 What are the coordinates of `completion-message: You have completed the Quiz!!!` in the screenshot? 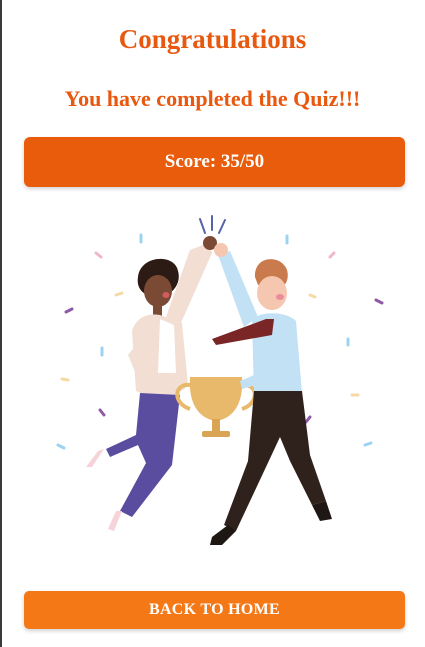 It's located at (212, 98).